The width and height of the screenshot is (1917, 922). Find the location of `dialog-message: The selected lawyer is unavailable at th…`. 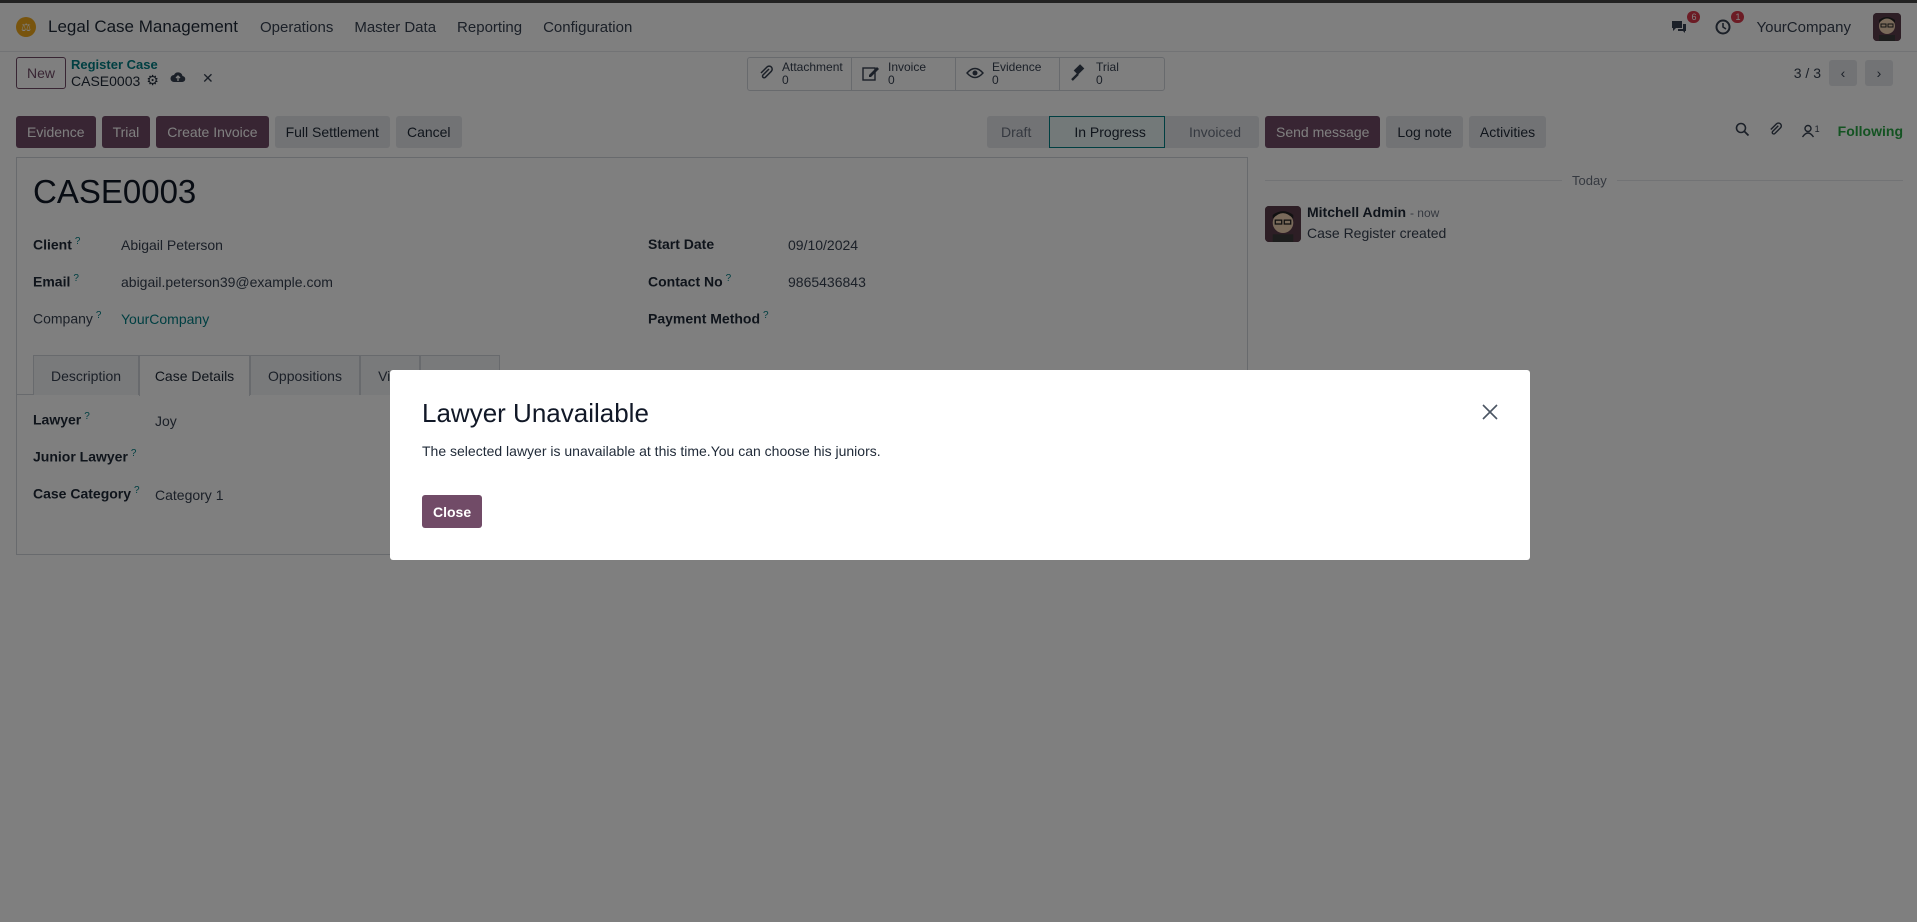

dialog-message: The selected lawyer is unavailable at th… is located at coordinates (651, 451).